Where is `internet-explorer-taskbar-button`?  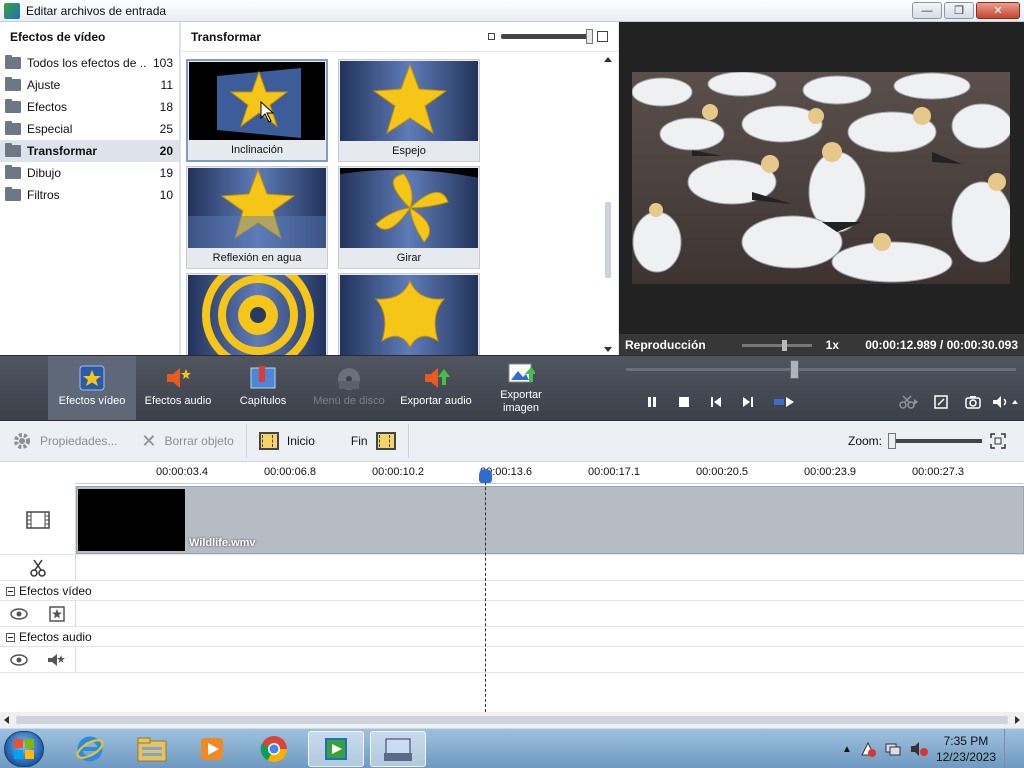
internet-explorer-taskbar-button is located at coordinates (90, 749).